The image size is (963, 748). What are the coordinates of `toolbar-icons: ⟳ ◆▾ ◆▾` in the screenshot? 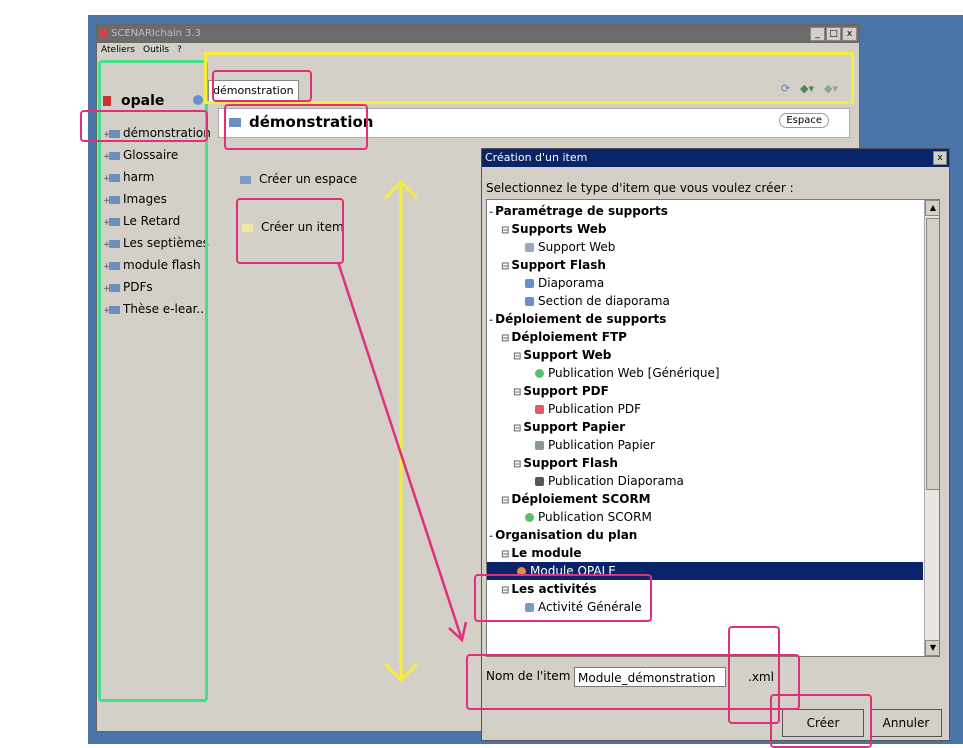 It's located at (809, 88).